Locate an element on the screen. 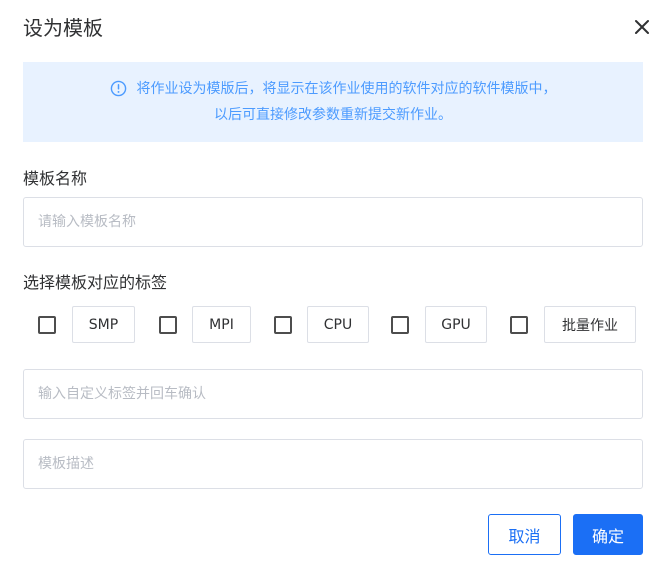  tag-cpu: CPU is located at coordinates (338, 324).